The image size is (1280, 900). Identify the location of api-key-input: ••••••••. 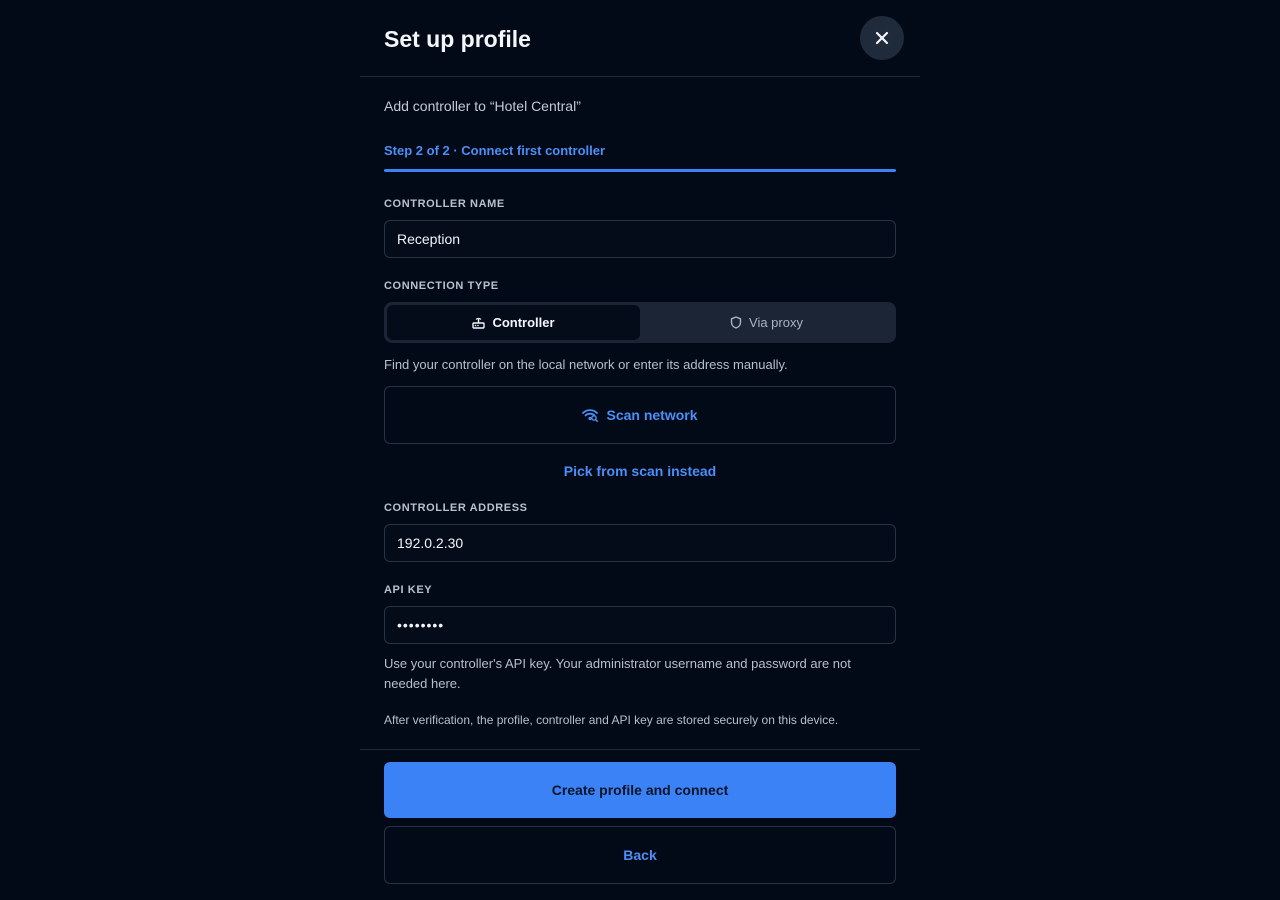
(640, 625).